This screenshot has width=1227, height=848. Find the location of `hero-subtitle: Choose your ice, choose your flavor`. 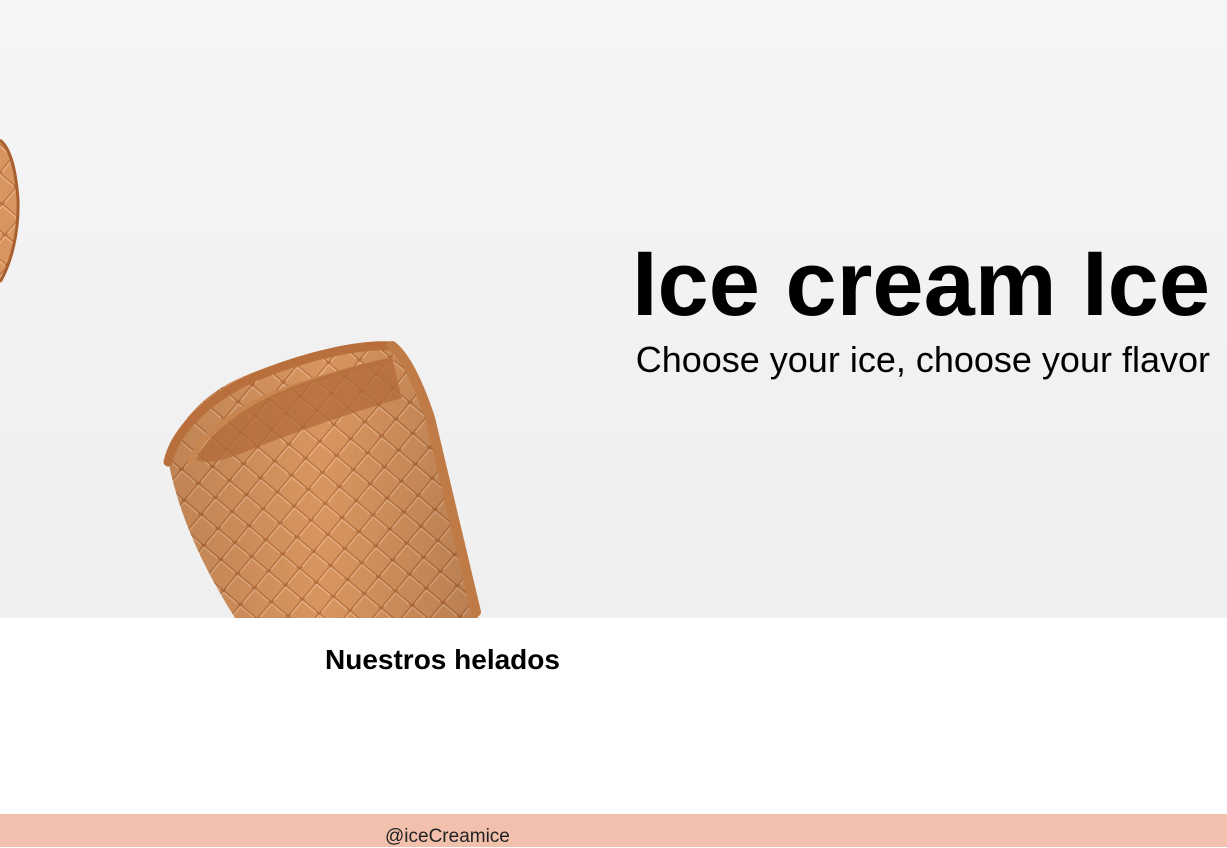

hero-subtitle: Choose your ice, choose your flavor is located at coordinates (922, 359).